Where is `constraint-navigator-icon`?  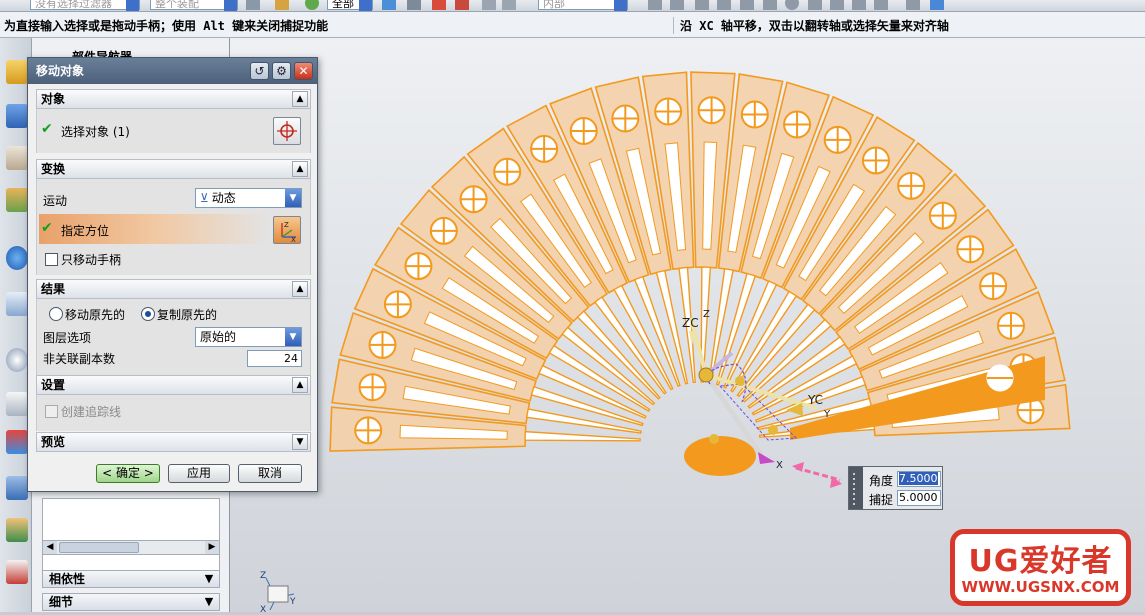
constraint-navigator-icon is located at coordinates (17, 116).